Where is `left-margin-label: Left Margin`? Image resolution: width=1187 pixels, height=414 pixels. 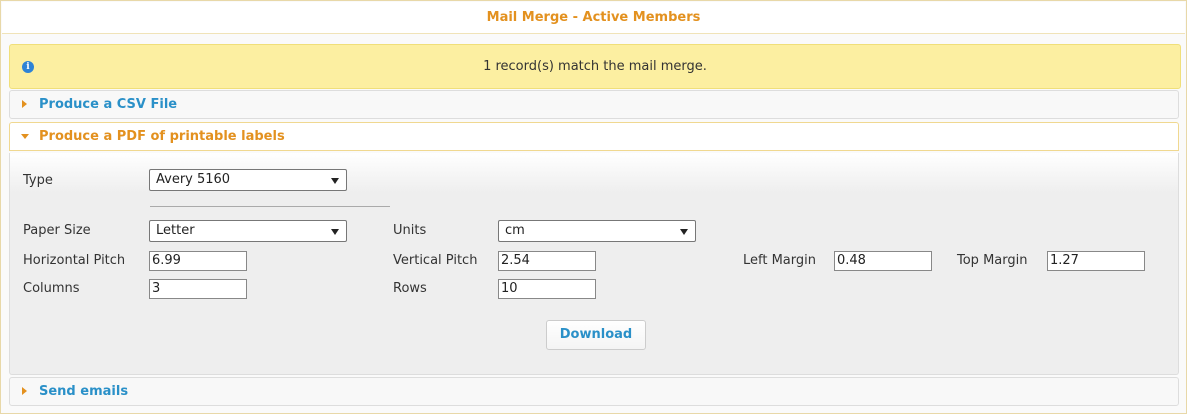 left-margin-label: Left Margin is located at coordinates (779, 260).